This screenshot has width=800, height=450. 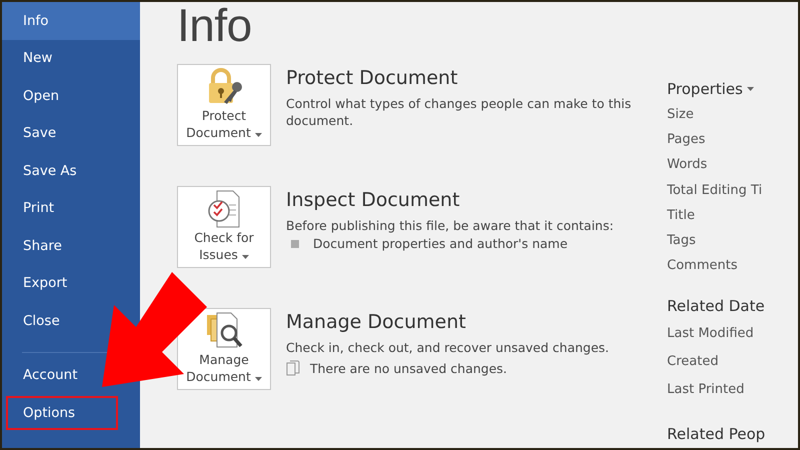 What do you see at coordinates (42, 245) in the screenshot?
I see `menu-item: Share` at bounding box center [42, 245].